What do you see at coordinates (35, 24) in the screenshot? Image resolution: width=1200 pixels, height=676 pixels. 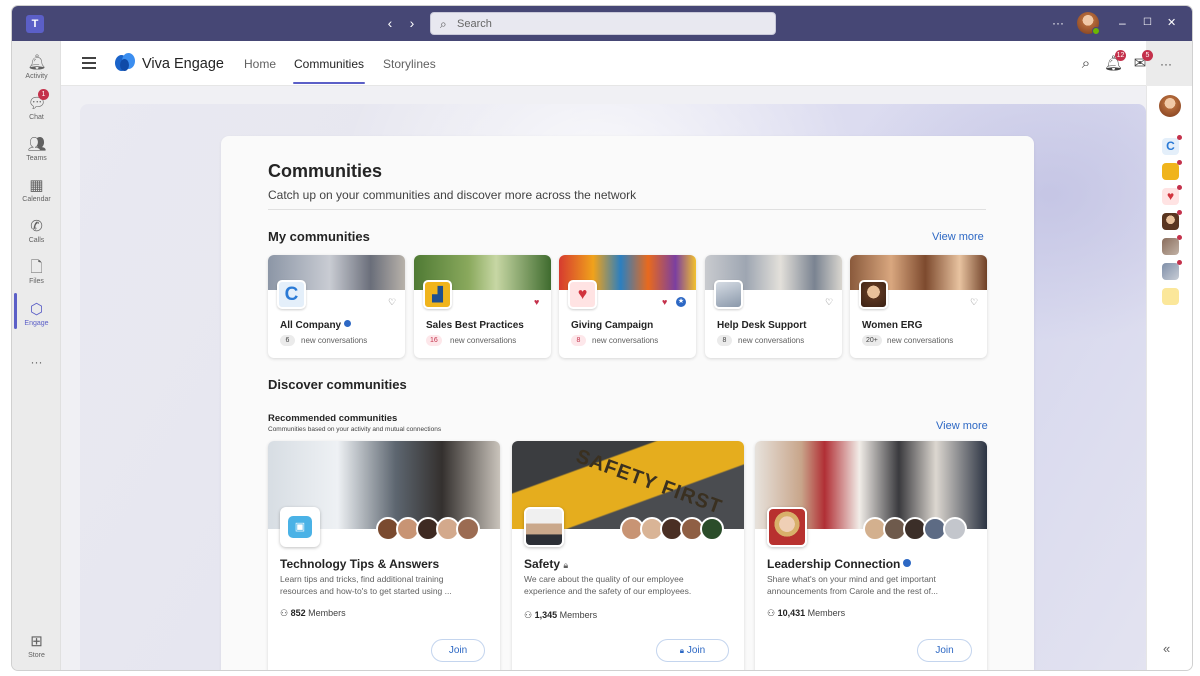 I see `teams-logo-icon: T` at bounding box center [35, 24].